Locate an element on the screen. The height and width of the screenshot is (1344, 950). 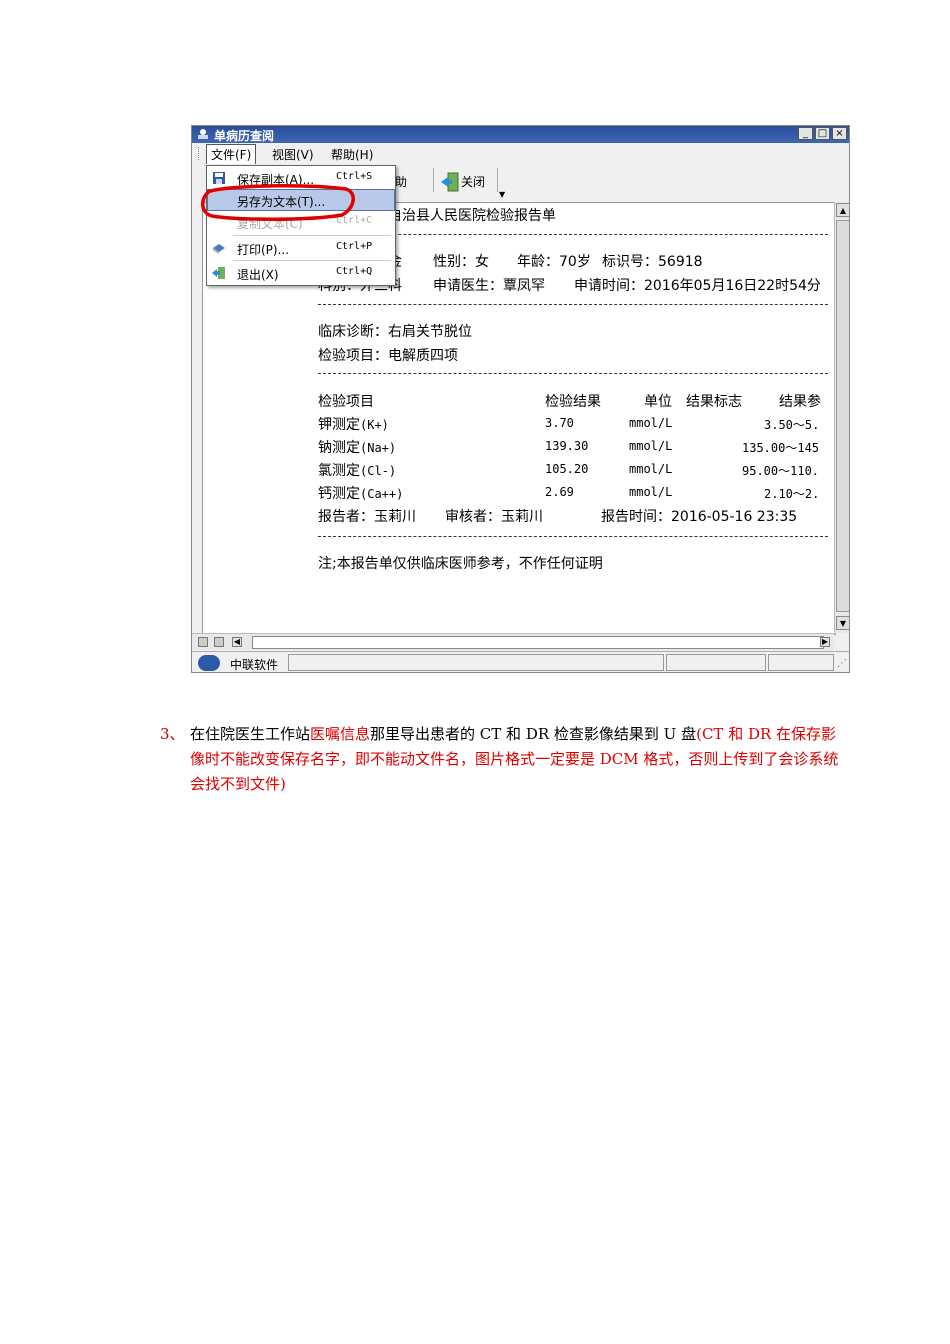
instruction-part: 那里导出患者的 CT 和 DR 检查影像结果到 U 盘 is located at coordinates (533, 734).